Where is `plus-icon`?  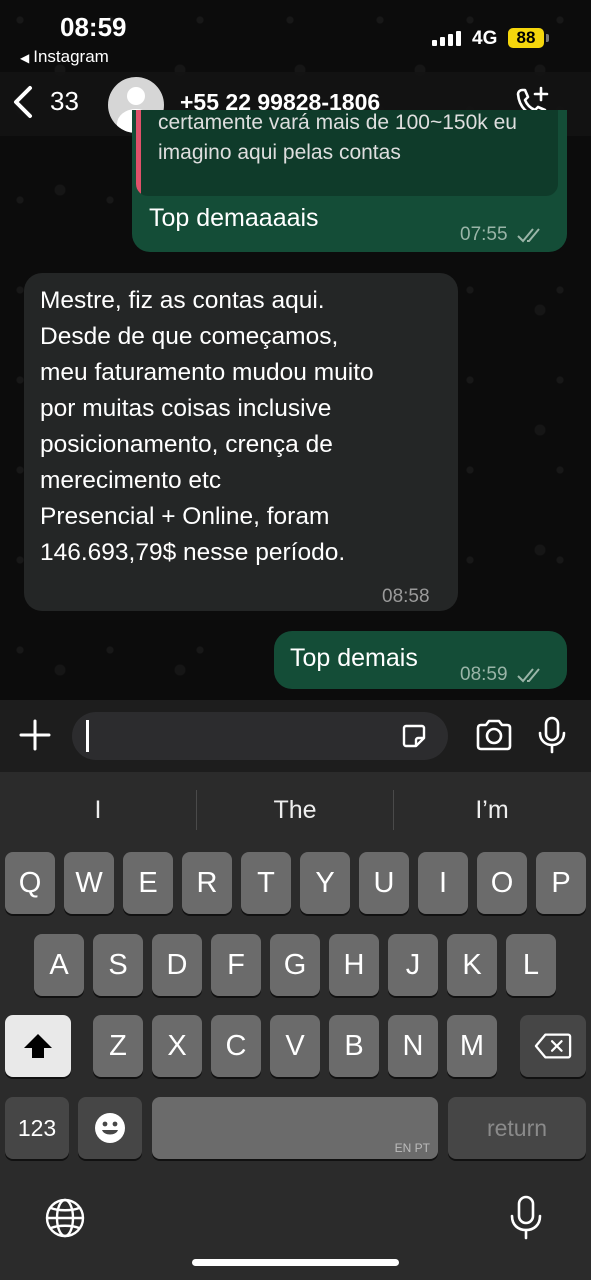 plus-icon is located at coordinates (35, 735).